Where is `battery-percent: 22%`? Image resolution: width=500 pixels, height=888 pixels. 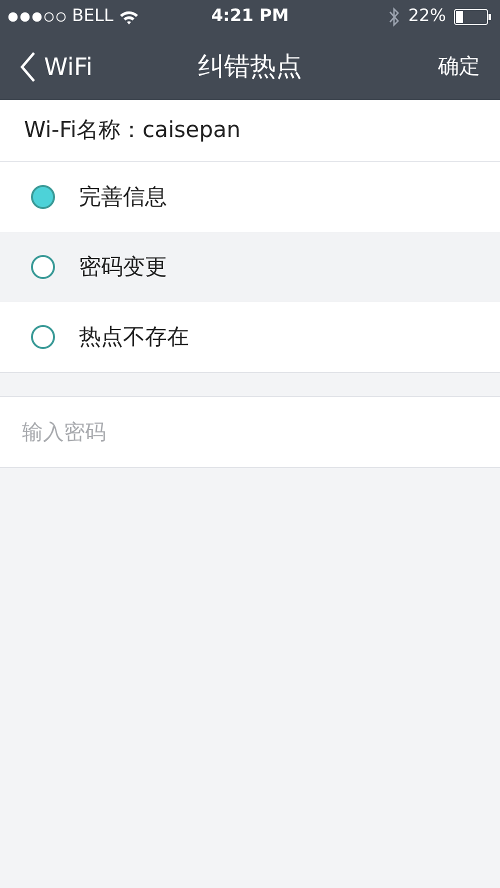 battery-percent: 22% is located at coordinates (427, 16).